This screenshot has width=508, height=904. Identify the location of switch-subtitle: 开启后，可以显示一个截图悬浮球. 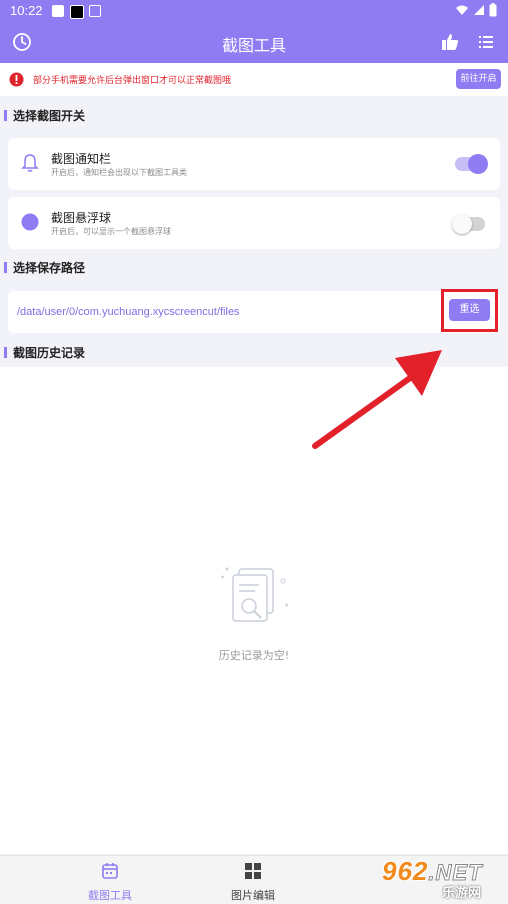
(111, 231).